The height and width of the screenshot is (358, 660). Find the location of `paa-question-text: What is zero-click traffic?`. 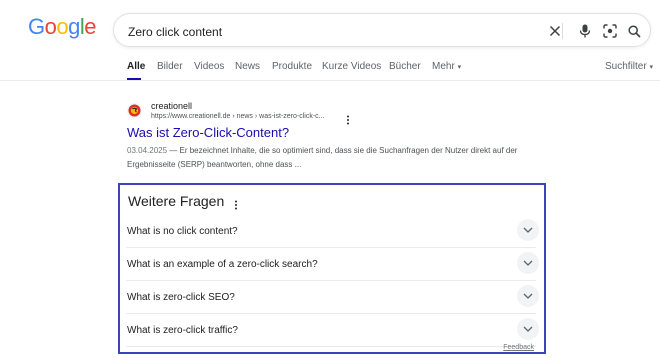

paa-question-text: What is zero-click traffic? is located at coordinates (182, 330).